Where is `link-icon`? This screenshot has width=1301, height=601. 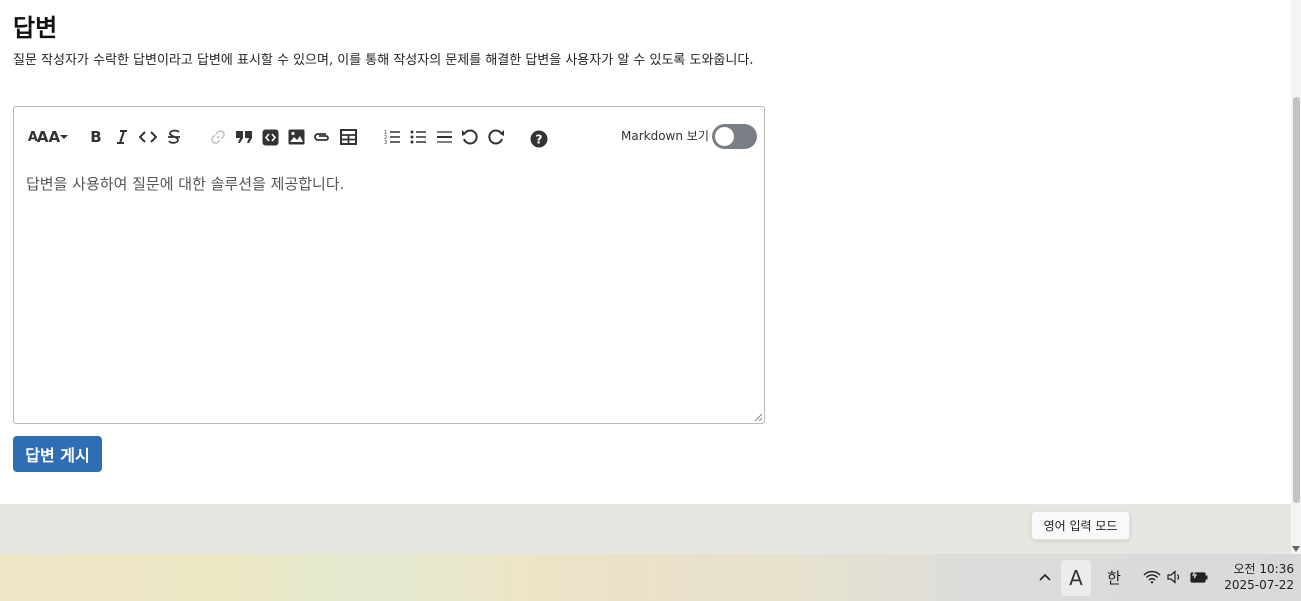 link-icon is located at coordinates (218, 137).